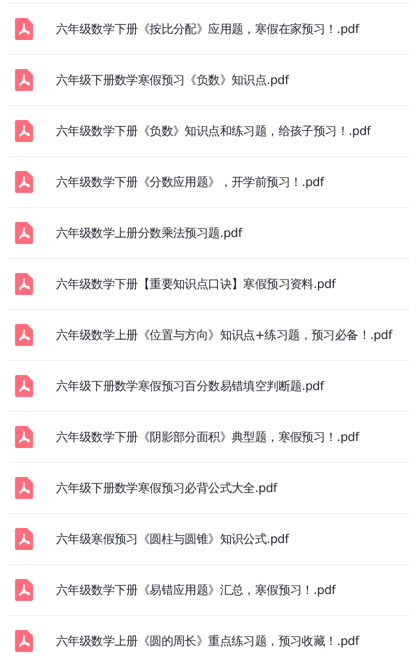  What do you see at coordinates (196, 590) in the screenshot?
I see `file-name: 六年级数学下册《易错应用题》汇总，寒假预习！.pdf` at bounding box center [196, 590].